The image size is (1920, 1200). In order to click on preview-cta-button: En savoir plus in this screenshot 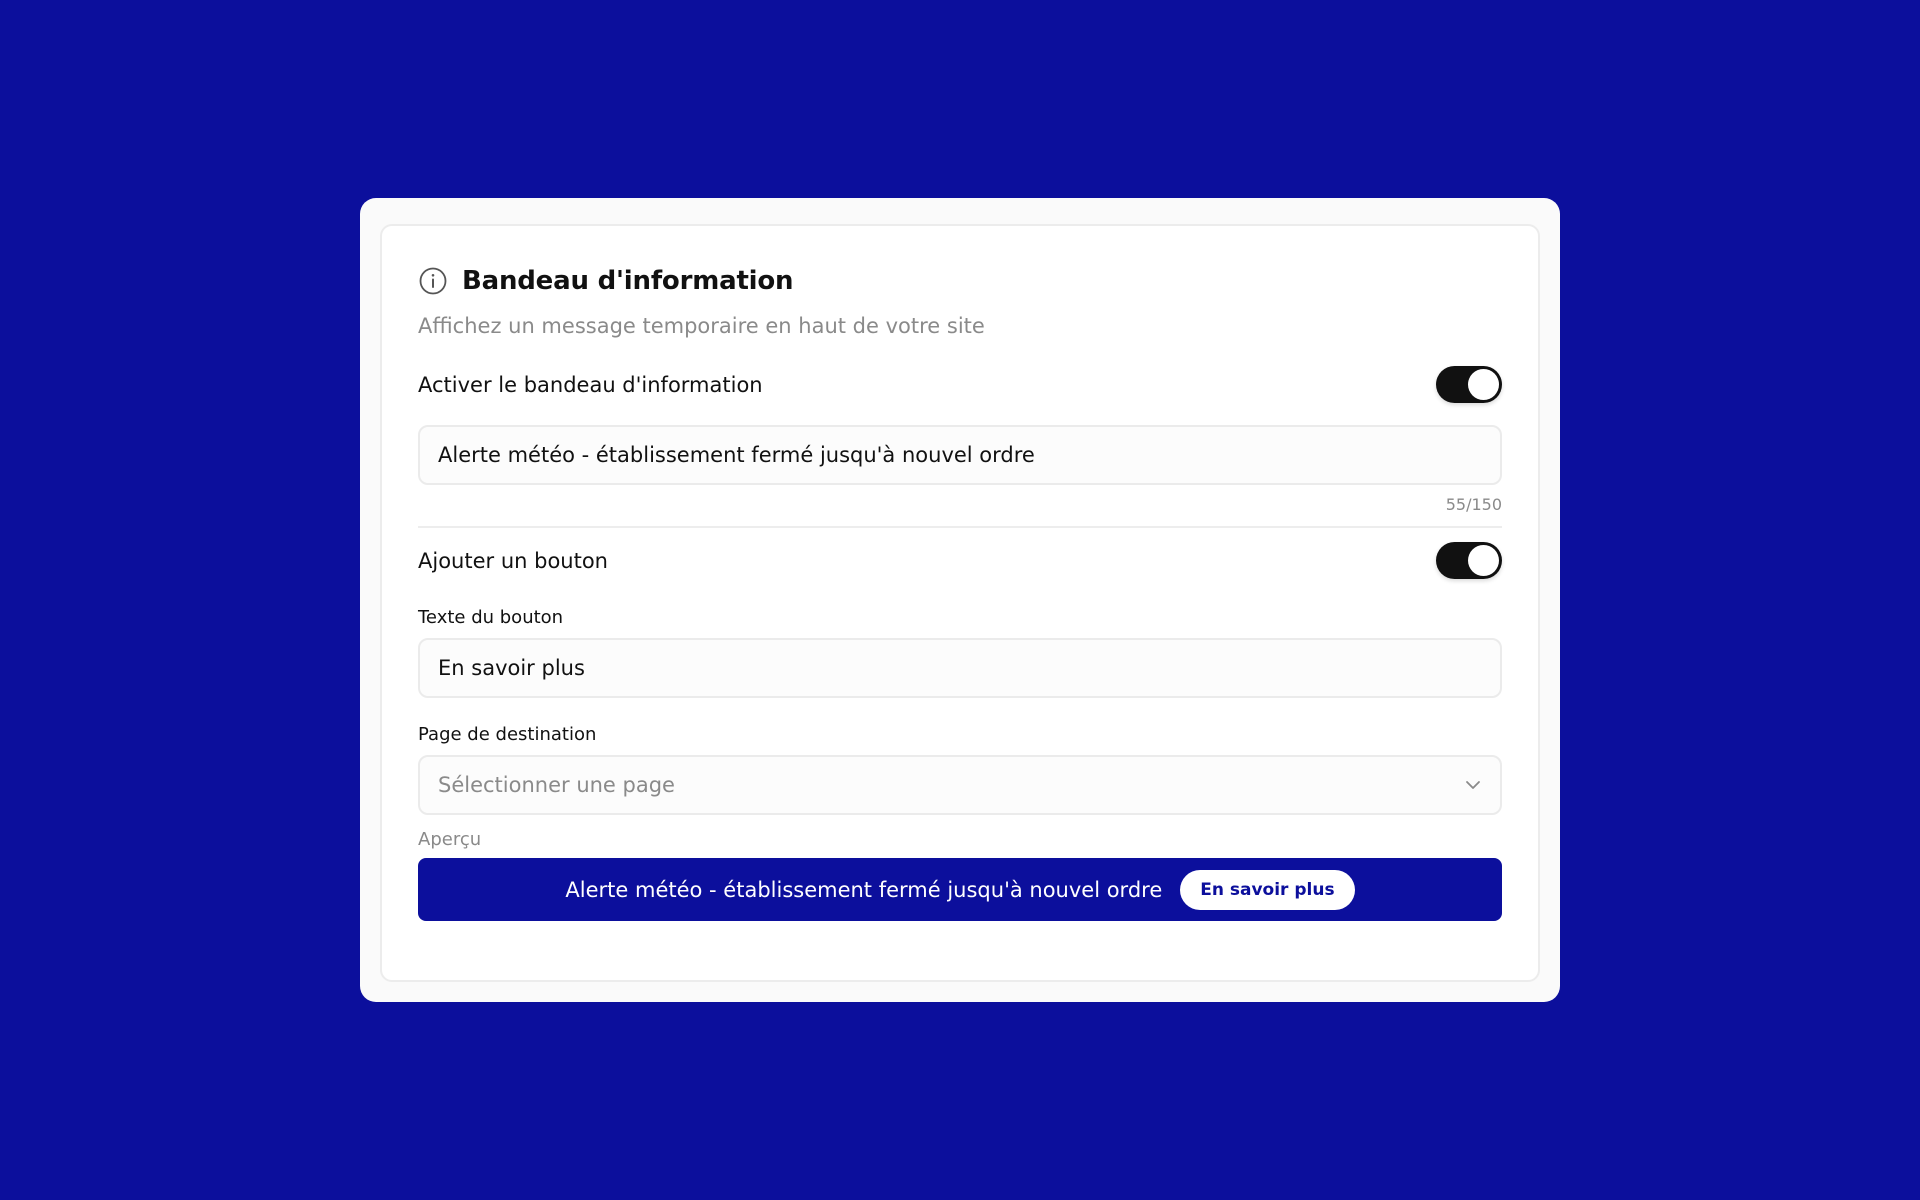, I will do `click(1267, 889)`.